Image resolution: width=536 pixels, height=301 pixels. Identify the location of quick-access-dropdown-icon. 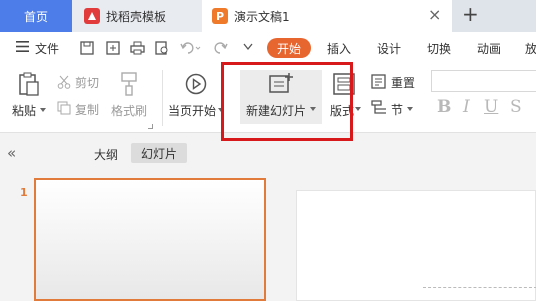
(248, 47).